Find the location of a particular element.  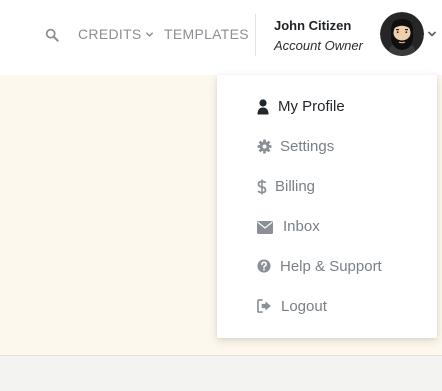

menu-item-settings: Settings is located at coordinates (327, 147).